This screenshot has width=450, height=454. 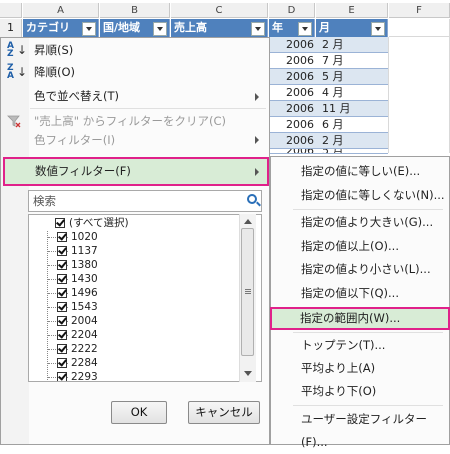 I want to click on ok-button: OK, so click(x=139, y=412).